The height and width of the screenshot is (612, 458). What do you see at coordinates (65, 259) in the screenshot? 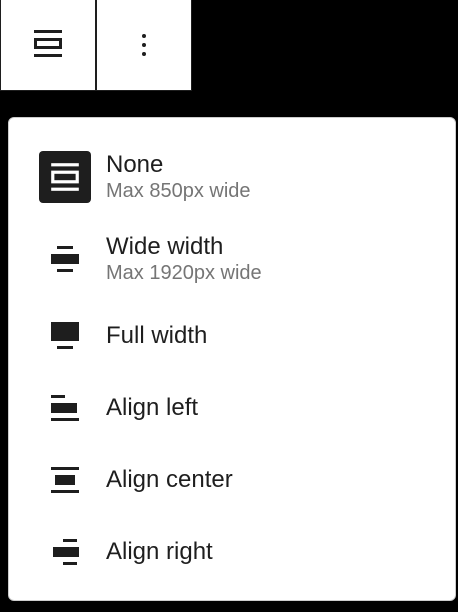
I see `align-wide-icon` at bounding box center [65, 259].